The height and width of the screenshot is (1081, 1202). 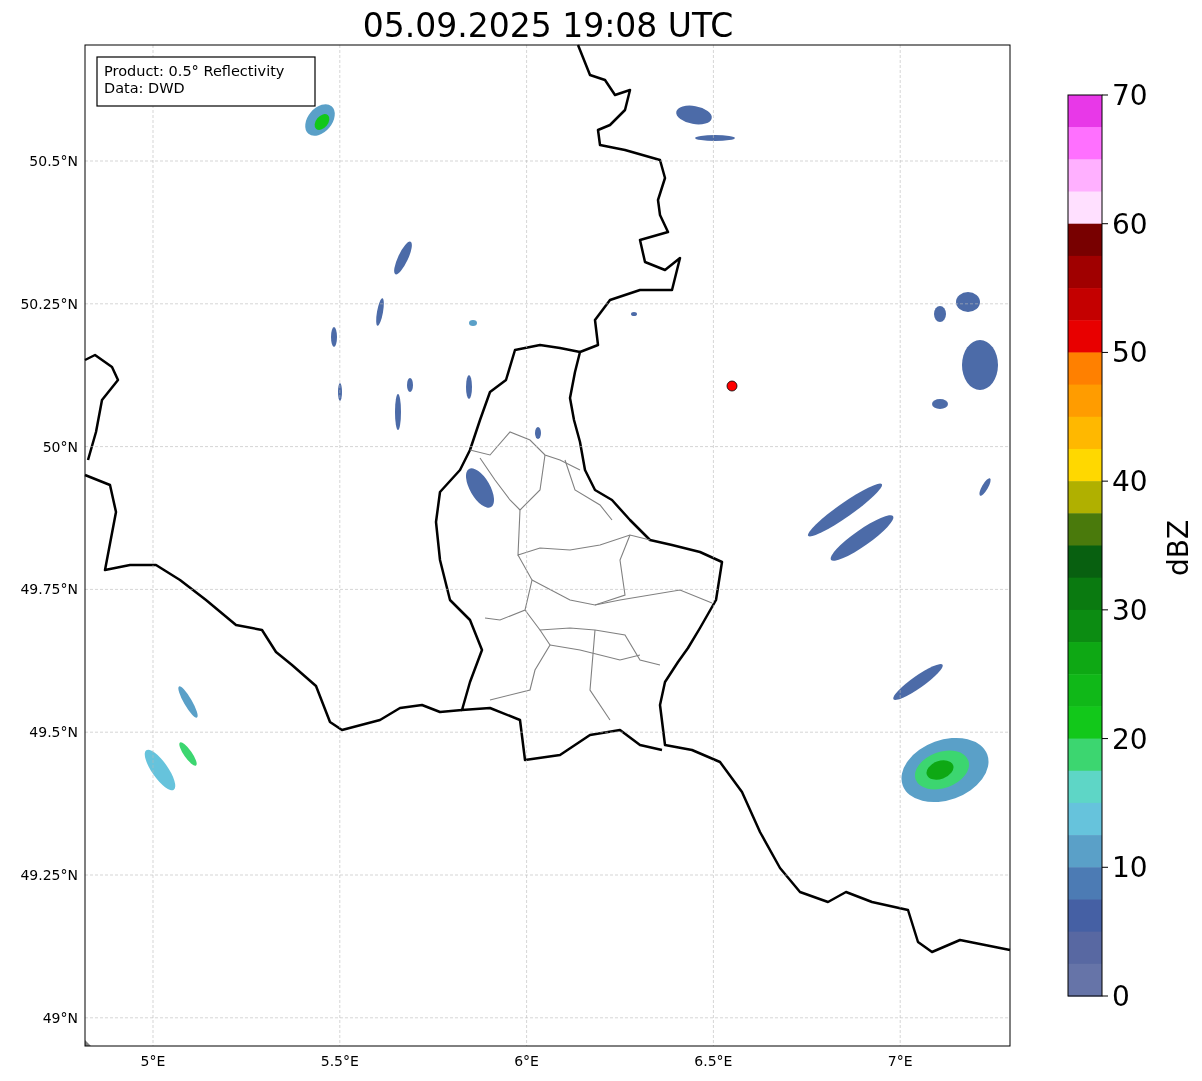 What do you see at coordinates (339, 1061) in the screenshot?
I see `axis-tick-label: 5.5°E` at bounding box center [339, 1061].